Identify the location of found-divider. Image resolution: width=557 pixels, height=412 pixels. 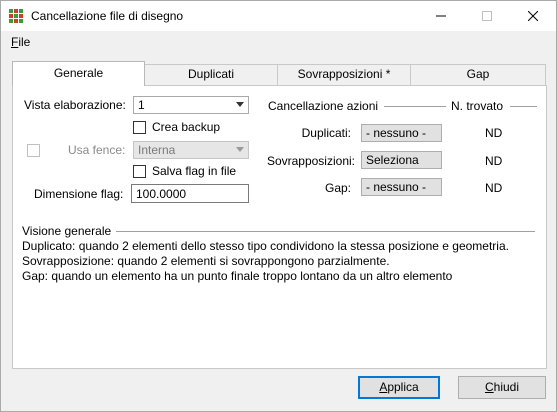
(523, 106).